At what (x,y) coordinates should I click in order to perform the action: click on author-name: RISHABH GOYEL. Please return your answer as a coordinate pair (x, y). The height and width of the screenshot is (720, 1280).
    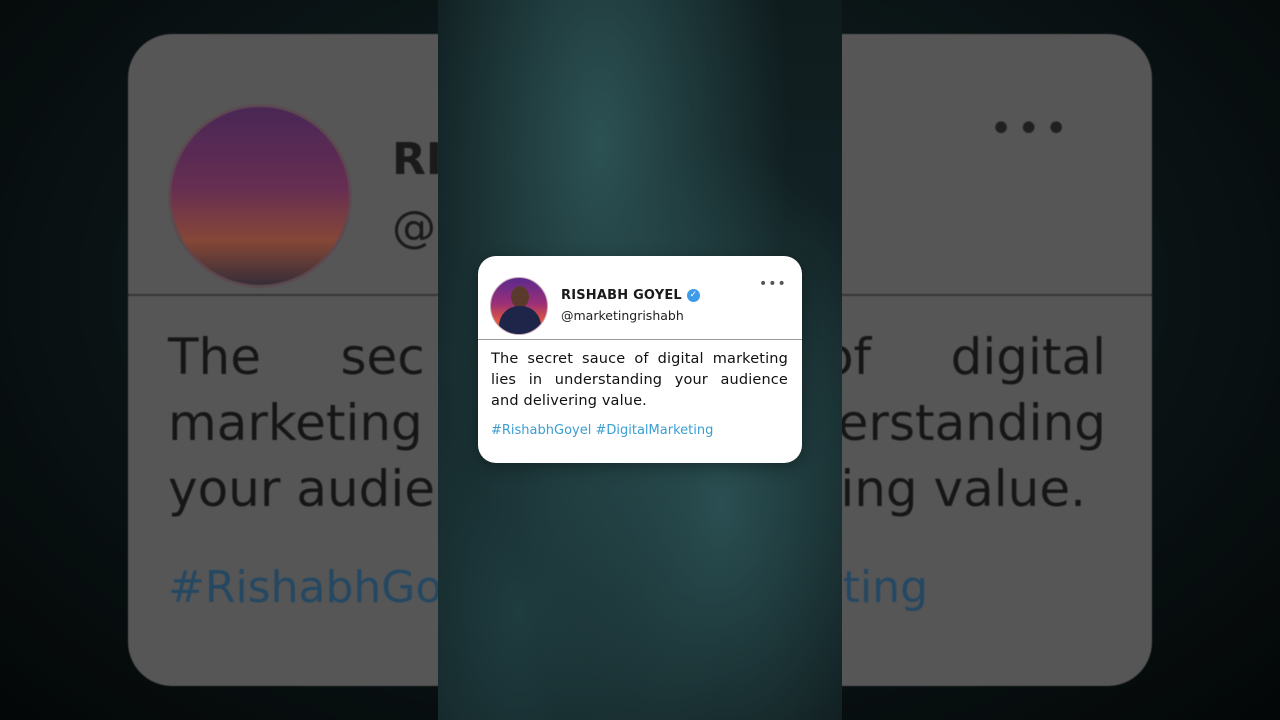
    Looking at the image, I should click on (621, 295).